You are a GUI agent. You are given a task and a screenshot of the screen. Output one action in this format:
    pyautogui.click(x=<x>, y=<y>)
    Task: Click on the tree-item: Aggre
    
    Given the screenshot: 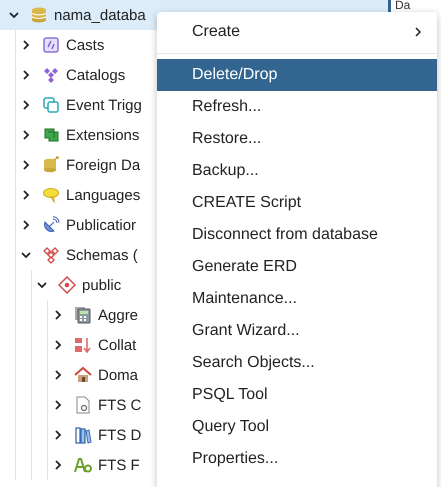 What is the action you would take?
    pyautogui.click(x=118, y=315)
    